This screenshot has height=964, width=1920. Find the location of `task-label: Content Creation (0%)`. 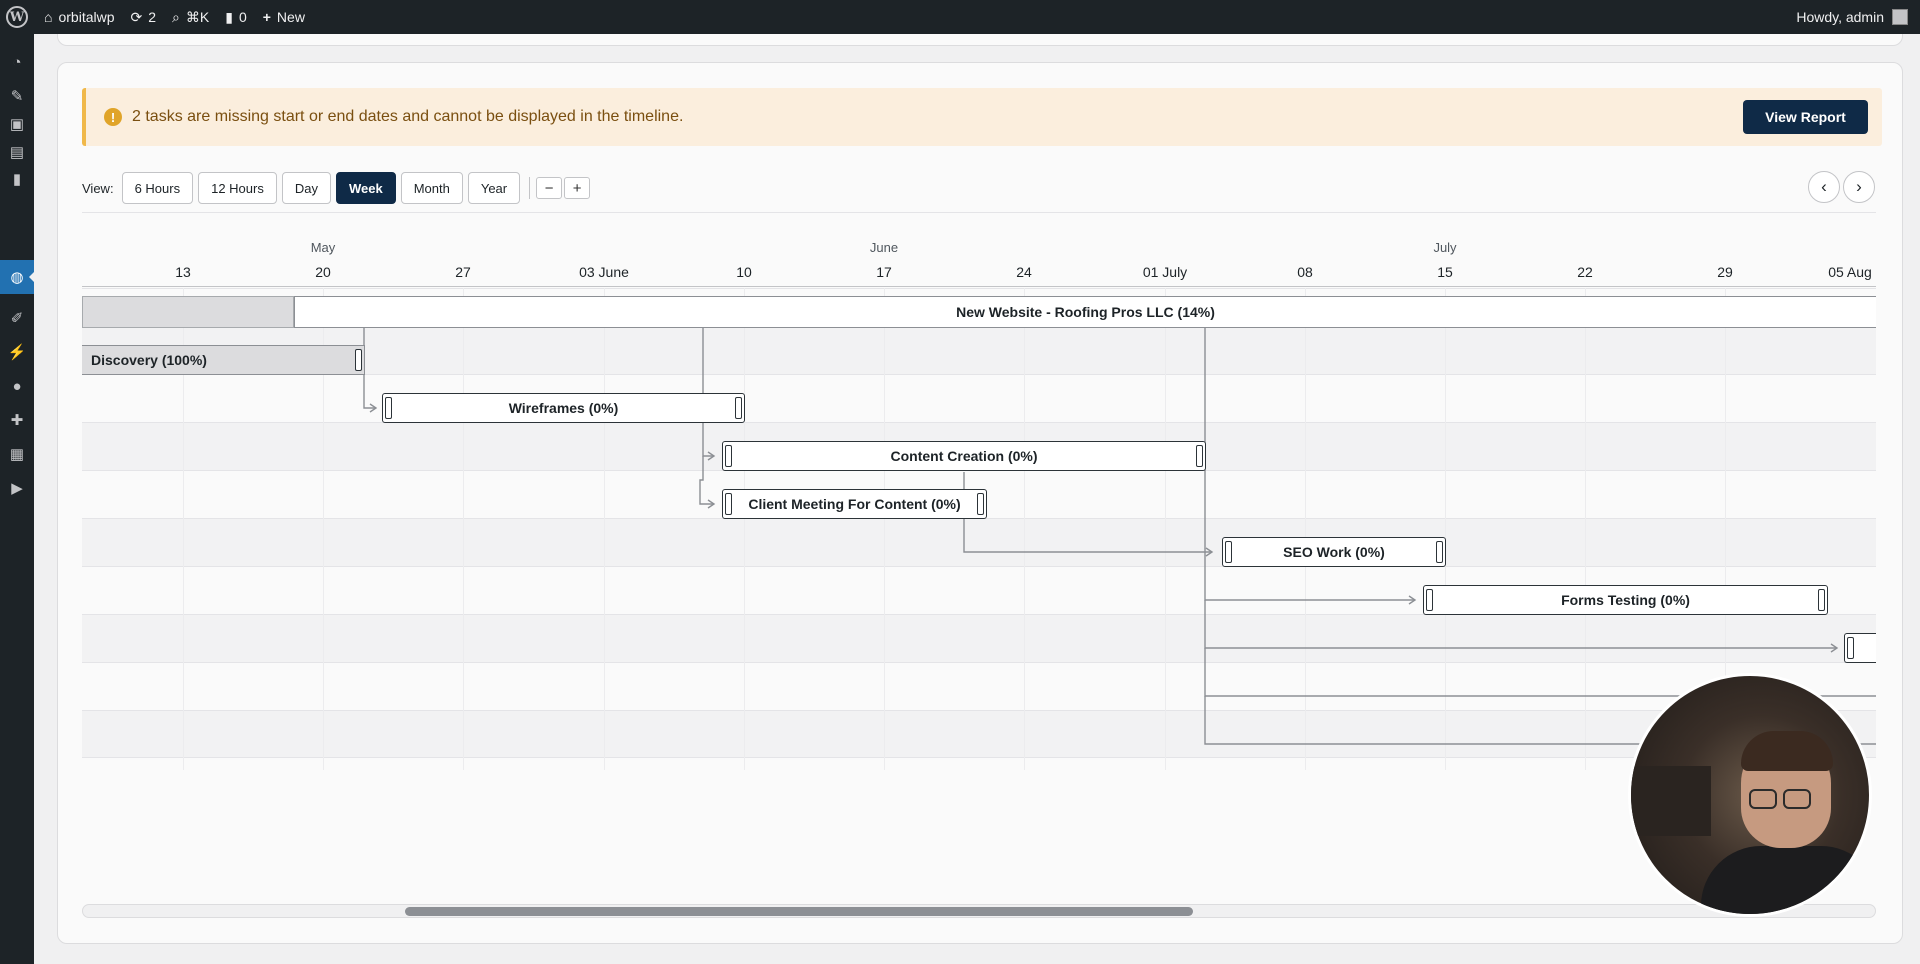

task-label: Content Creation (0%) is located at coordinates (964, 456).